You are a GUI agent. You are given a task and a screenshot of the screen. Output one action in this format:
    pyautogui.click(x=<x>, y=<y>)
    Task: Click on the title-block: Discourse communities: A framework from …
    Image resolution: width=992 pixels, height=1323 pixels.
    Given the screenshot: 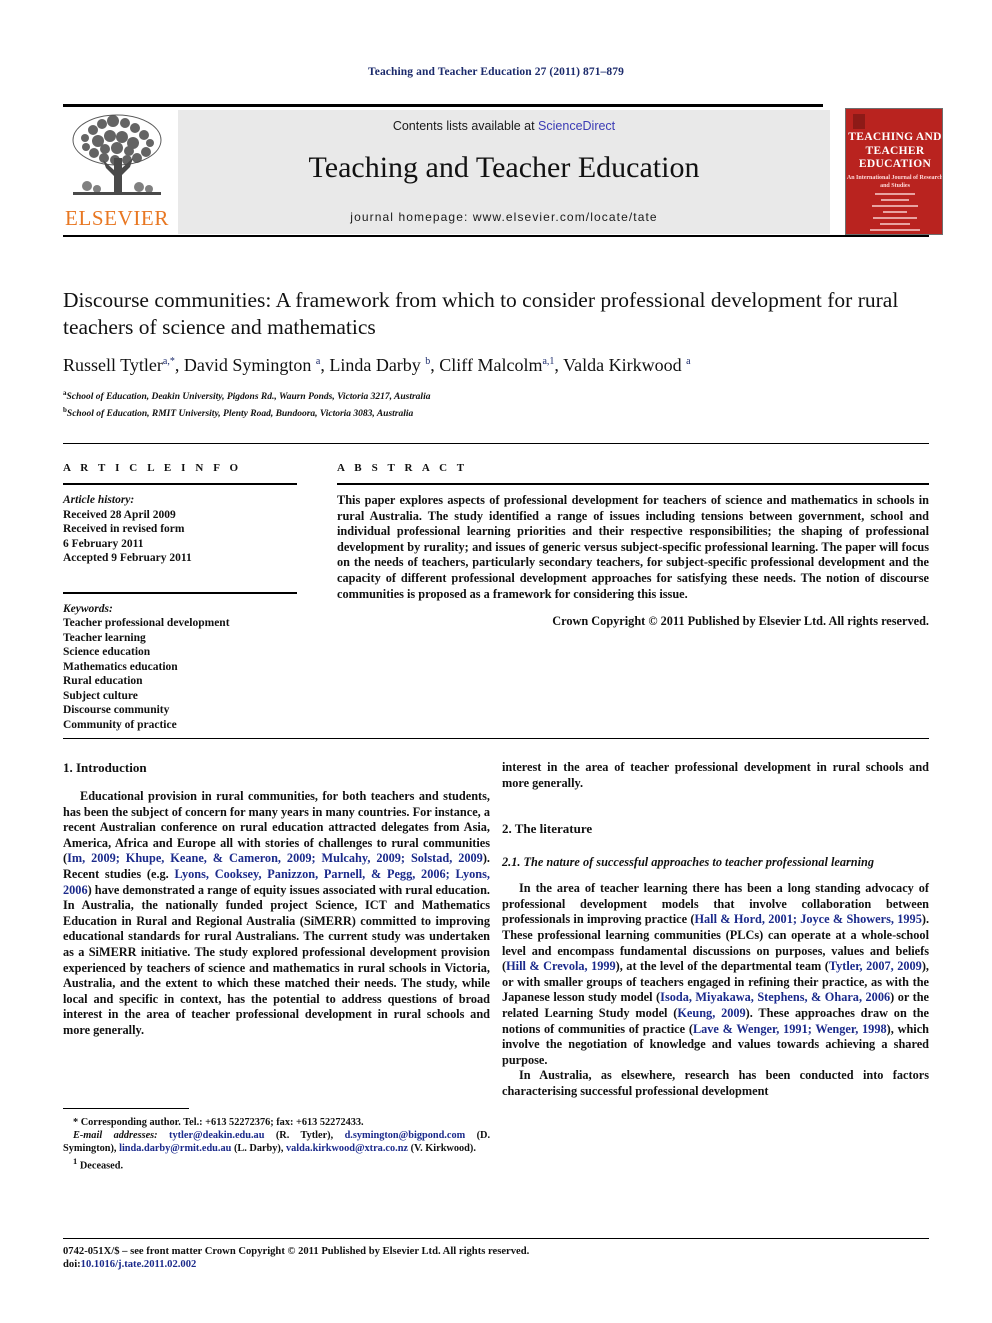 What is the action you would take?
    pyautogui.click(x=496, y=353)
    